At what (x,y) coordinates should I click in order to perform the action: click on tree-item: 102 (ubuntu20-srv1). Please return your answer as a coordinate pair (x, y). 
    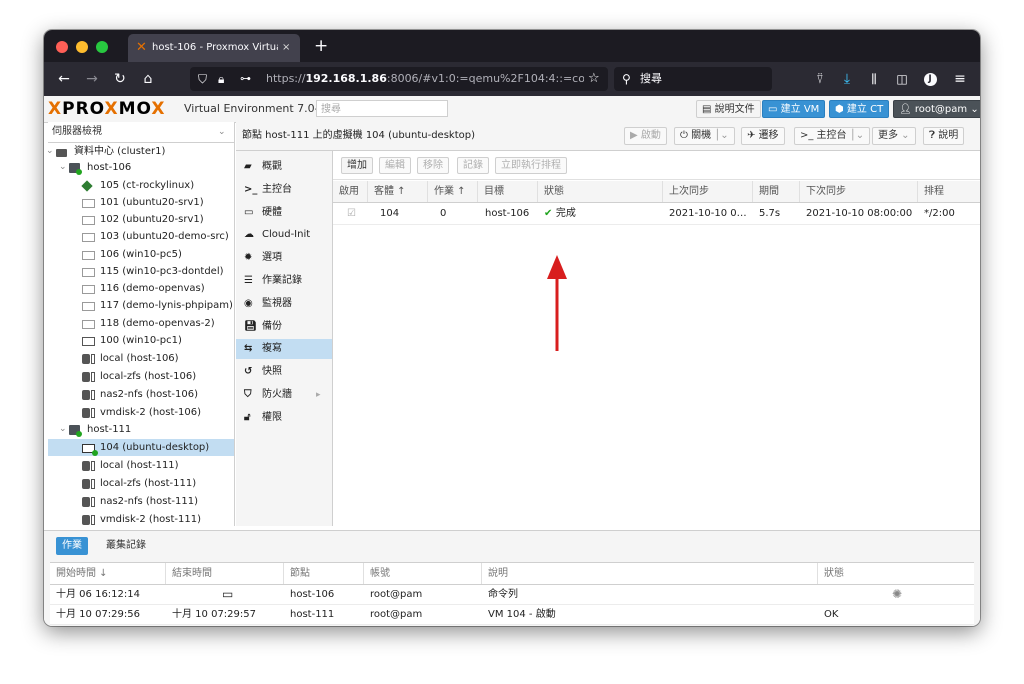
    Looking at the image, I should click on (141, 219).